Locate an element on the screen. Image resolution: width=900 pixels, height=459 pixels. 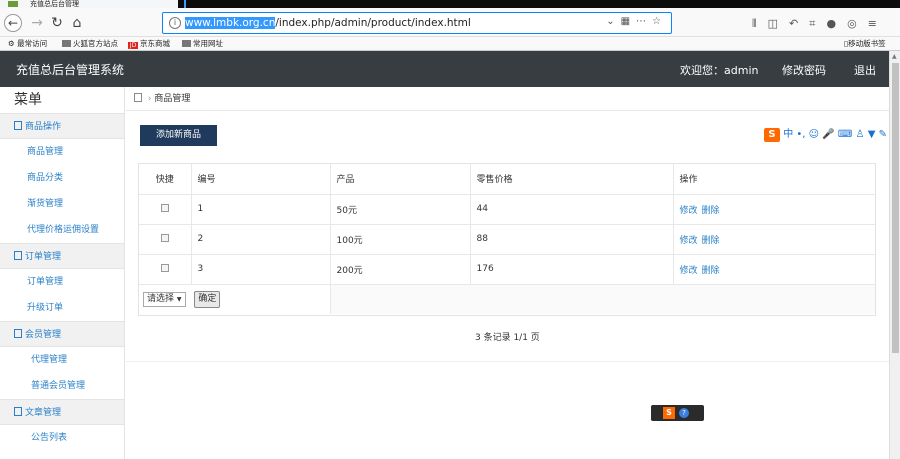
sidebar-item-product-category: 商品分类 is located at coordinates (62, 178).